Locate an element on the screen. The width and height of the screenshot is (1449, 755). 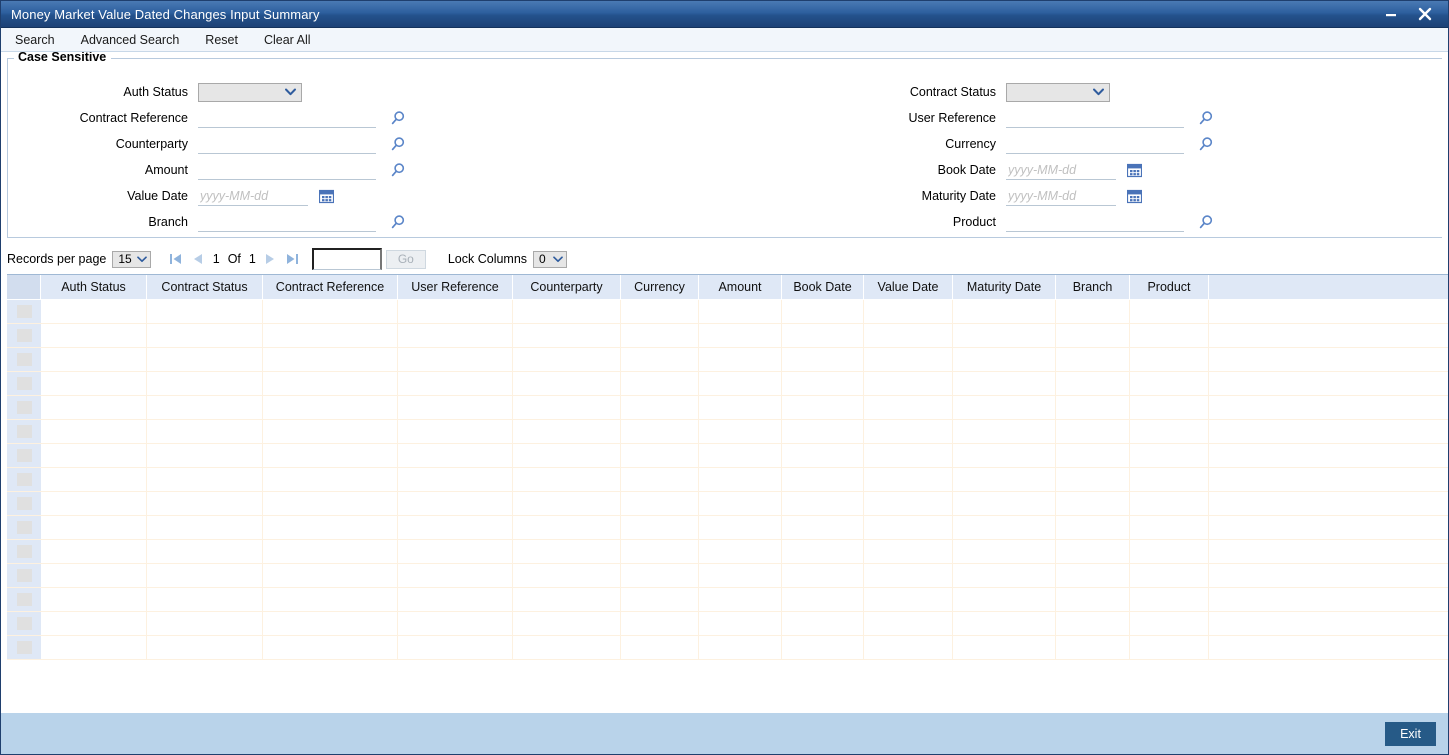
last-page-icon is located at coordinates (293, 259).